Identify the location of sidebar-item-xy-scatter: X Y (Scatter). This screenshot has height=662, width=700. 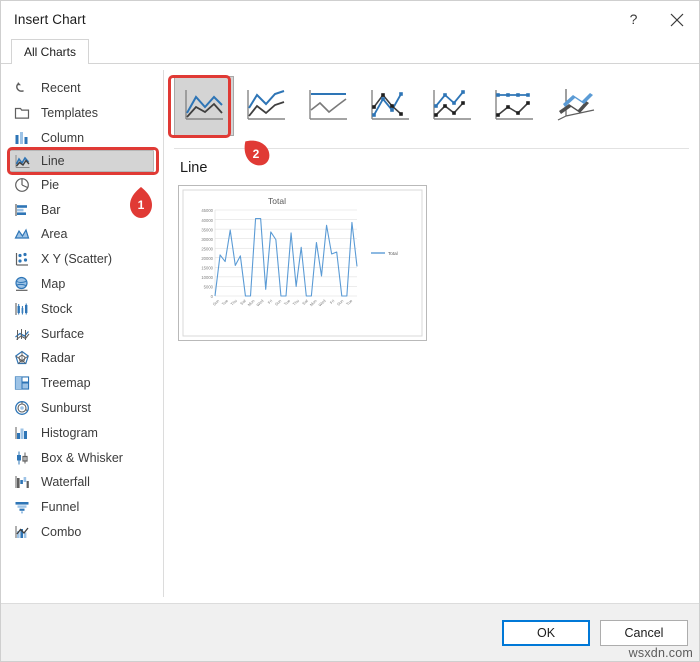
(82, 259).